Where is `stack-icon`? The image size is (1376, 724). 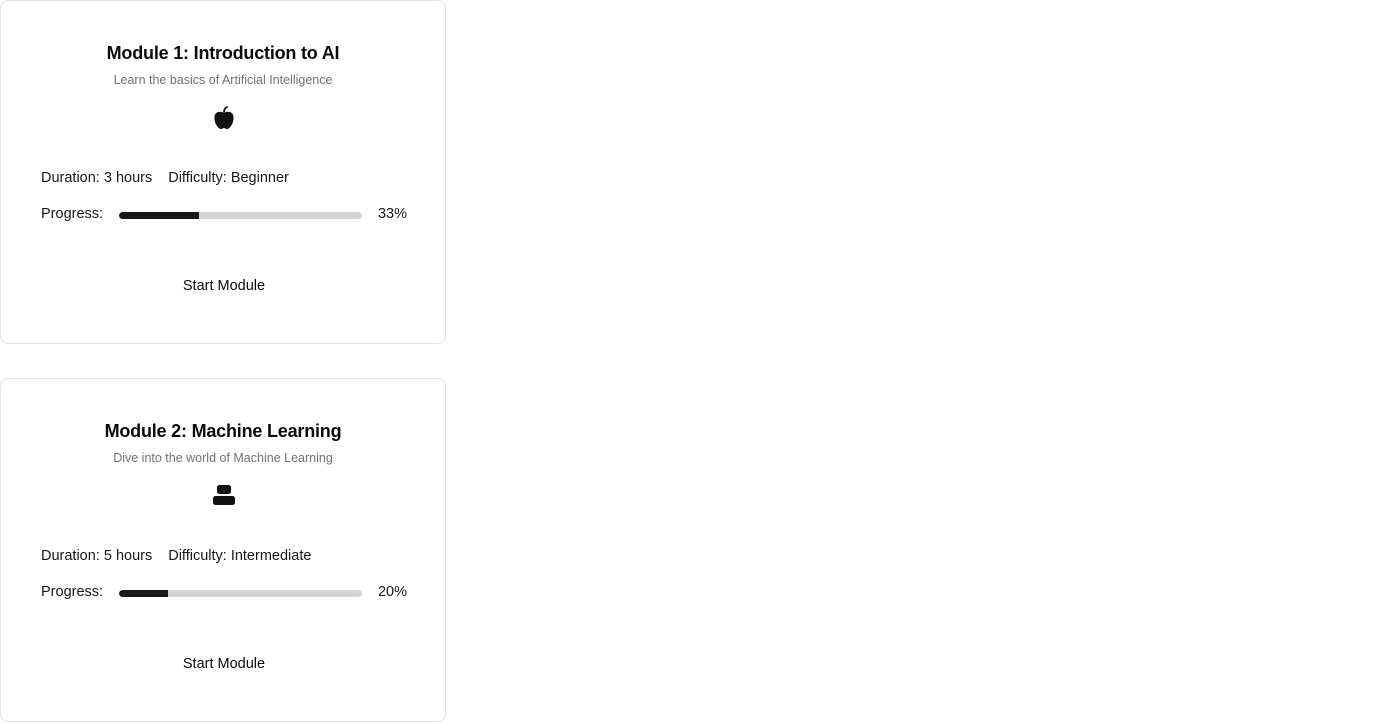 stack-icon is located at coordinates (224, 495).